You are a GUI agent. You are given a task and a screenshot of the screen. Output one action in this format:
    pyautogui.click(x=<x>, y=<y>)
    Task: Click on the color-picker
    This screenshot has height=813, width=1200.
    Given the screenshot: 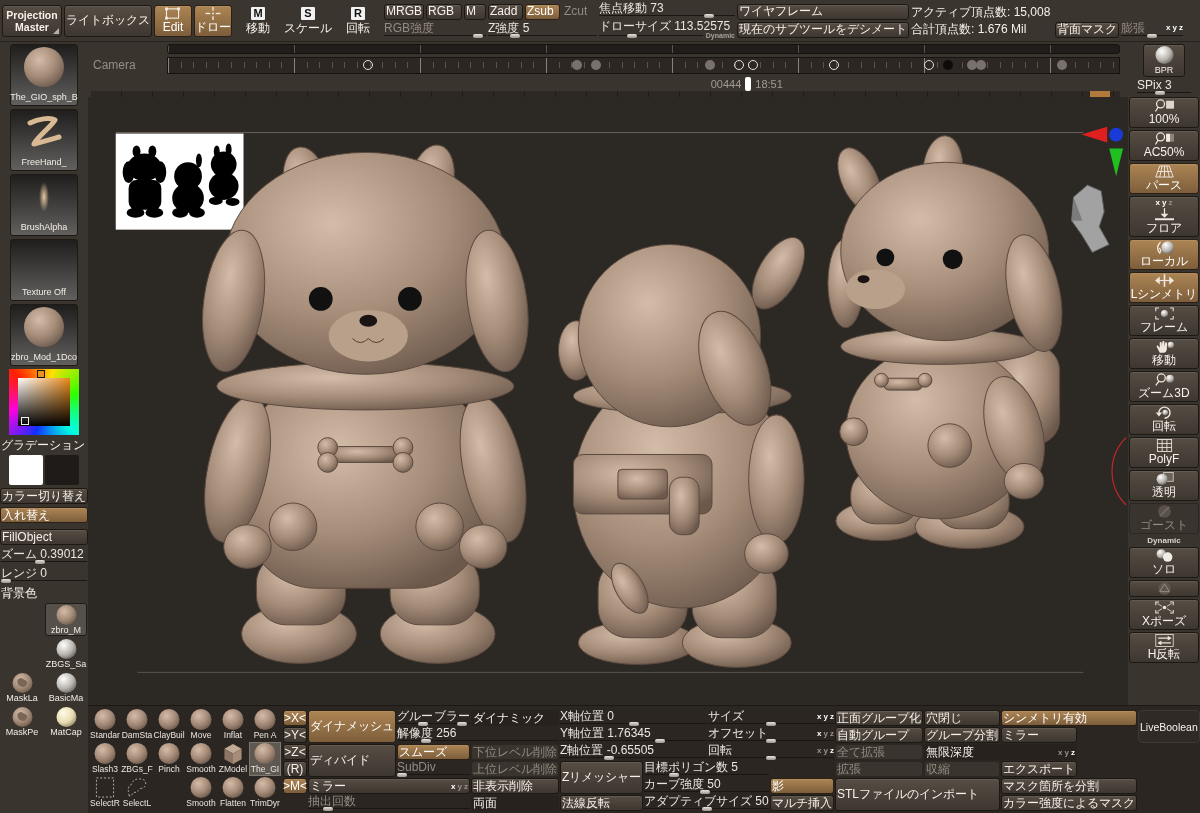 What is the action you would take?
    pyautogui.click(x=44, y=402)
    